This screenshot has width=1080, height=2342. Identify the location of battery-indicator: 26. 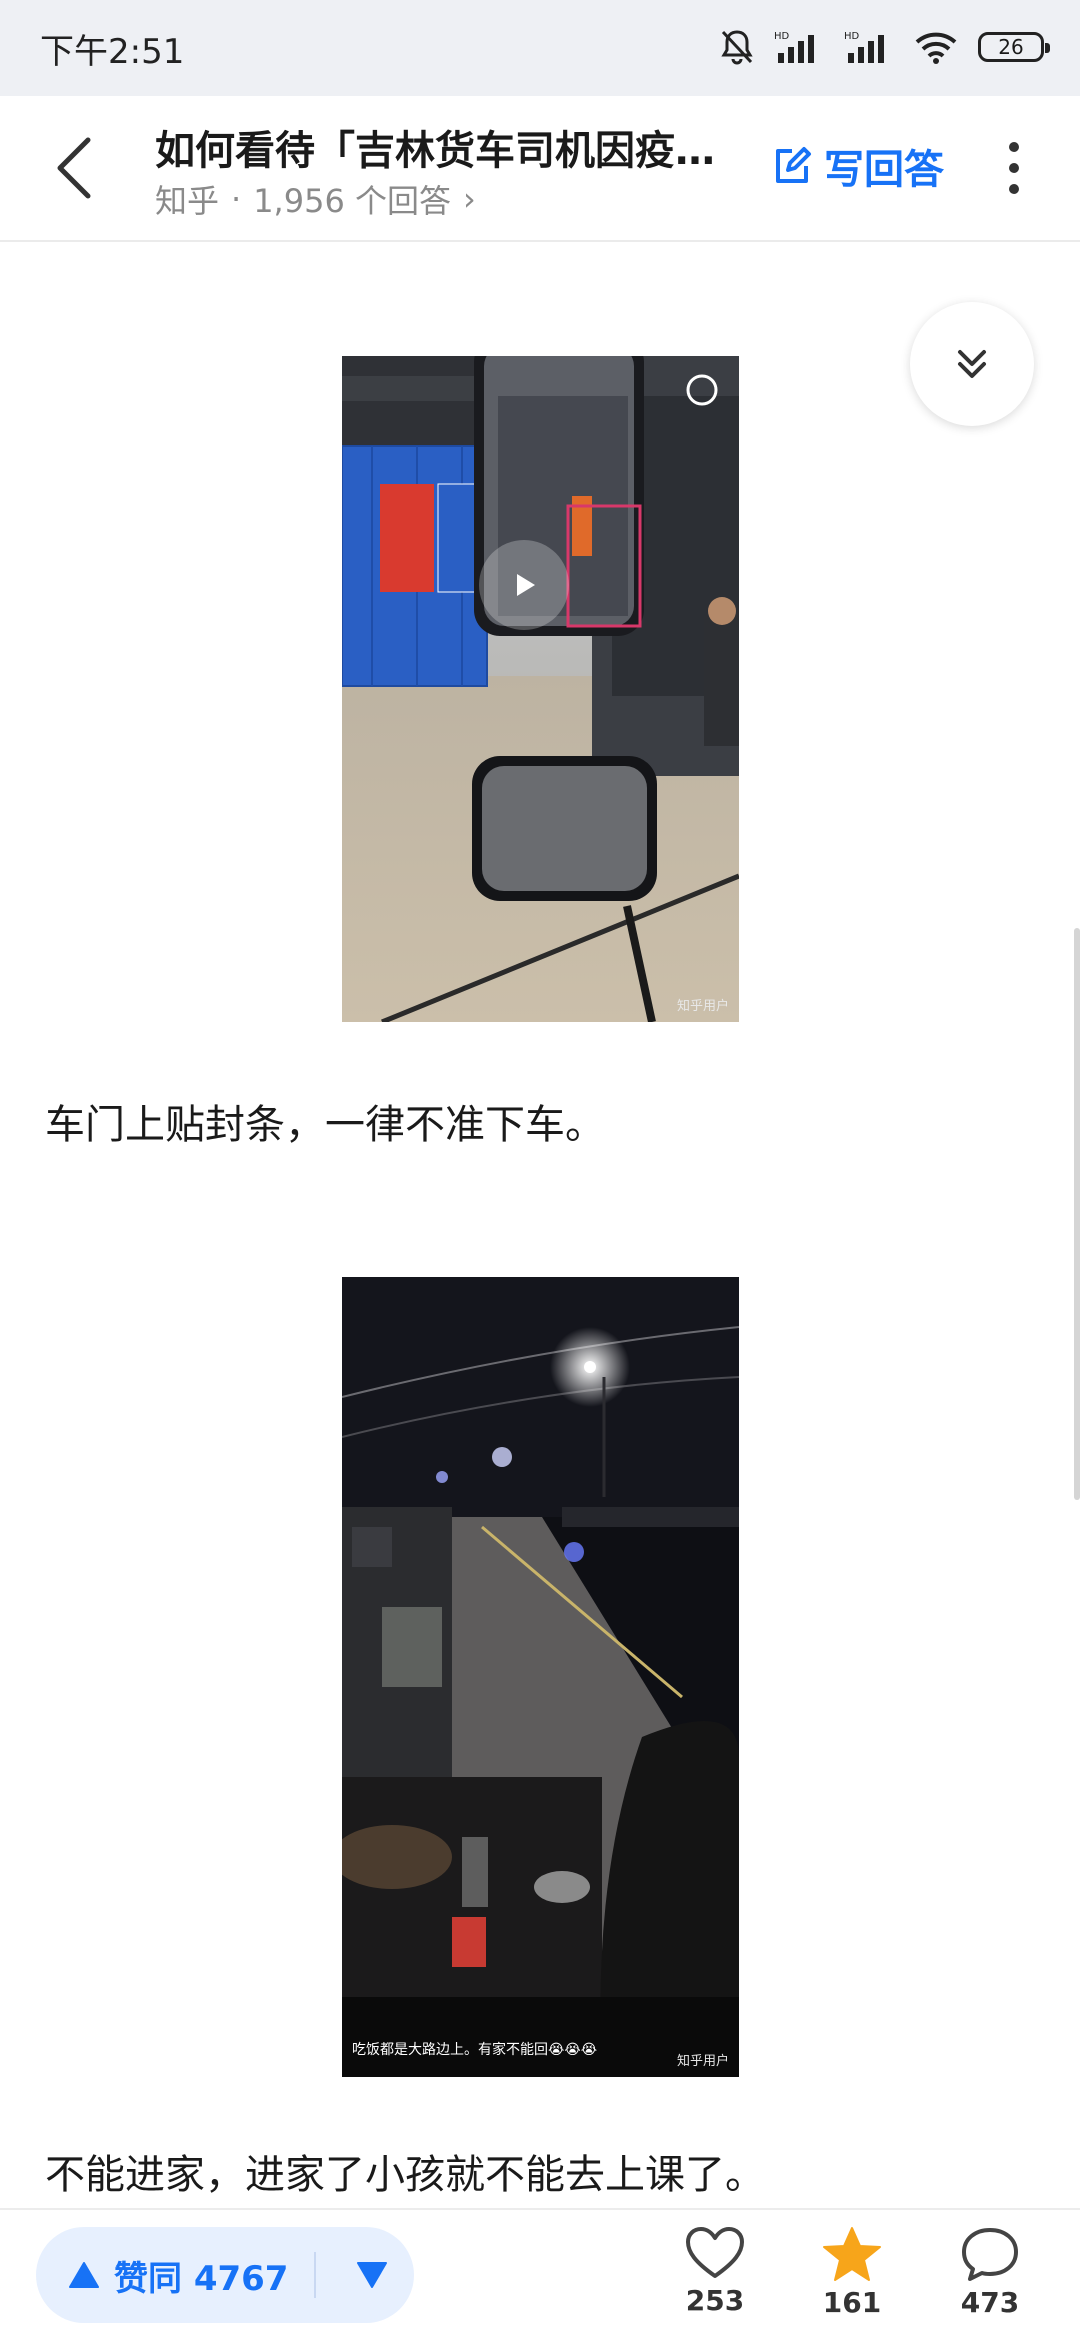
(1014, 47).